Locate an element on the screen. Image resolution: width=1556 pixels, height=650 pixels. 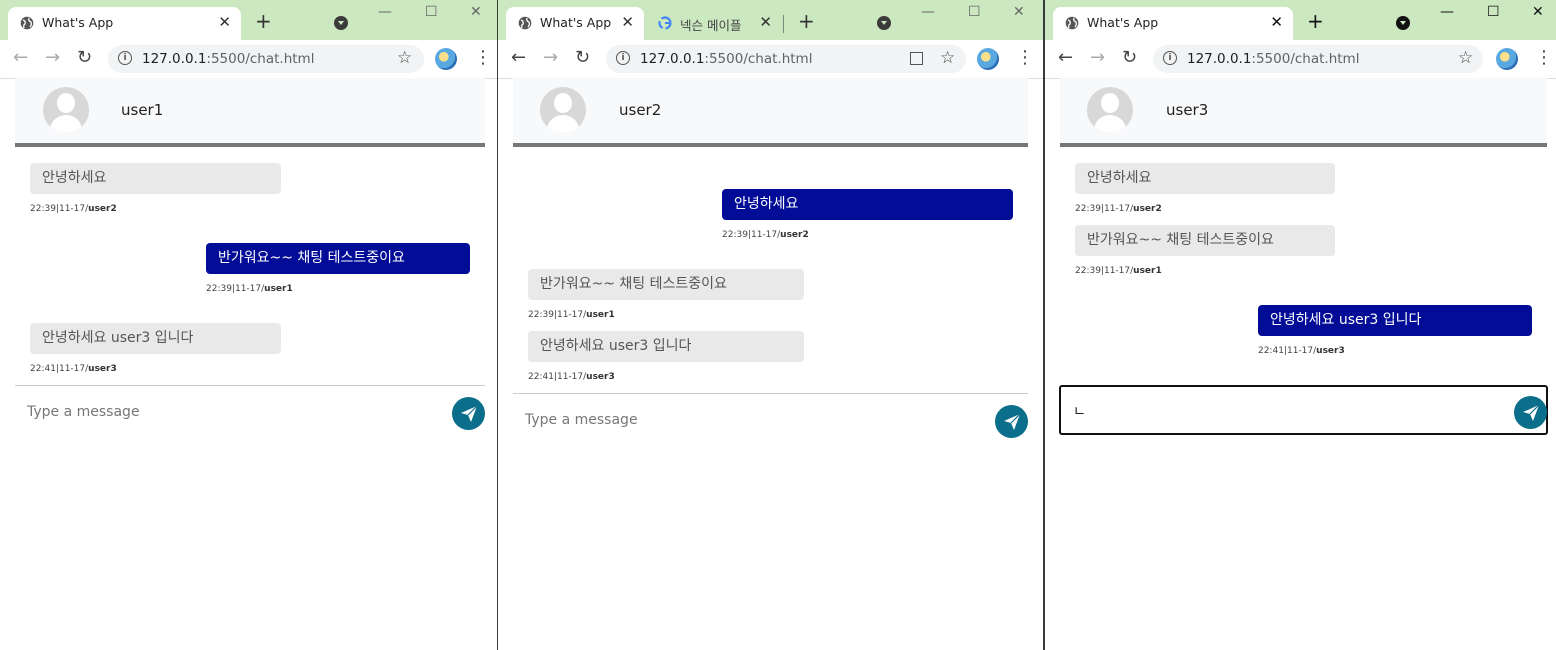
tab-strip: What's App ✕ 넥슨 메이플 ✕ + — ☐ ✕ is located at coordinates (770, 20).